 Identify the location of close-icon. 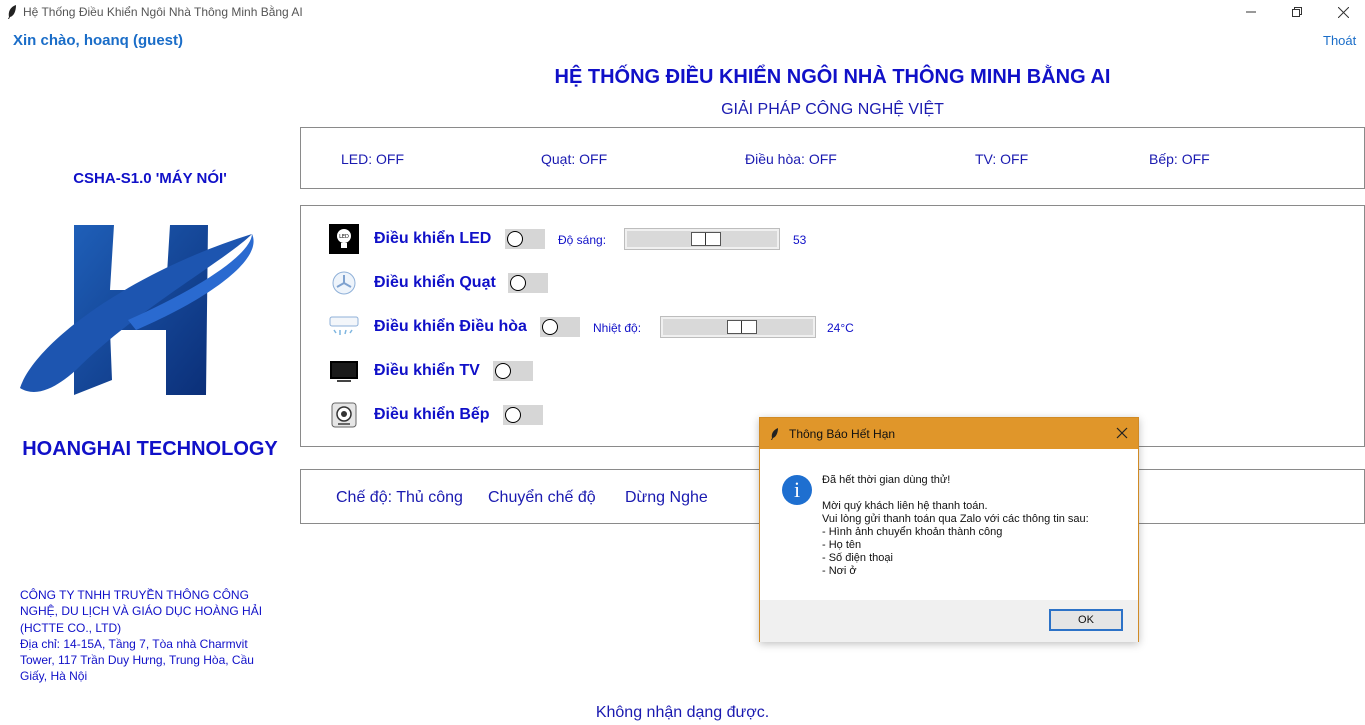
(1343, 12).